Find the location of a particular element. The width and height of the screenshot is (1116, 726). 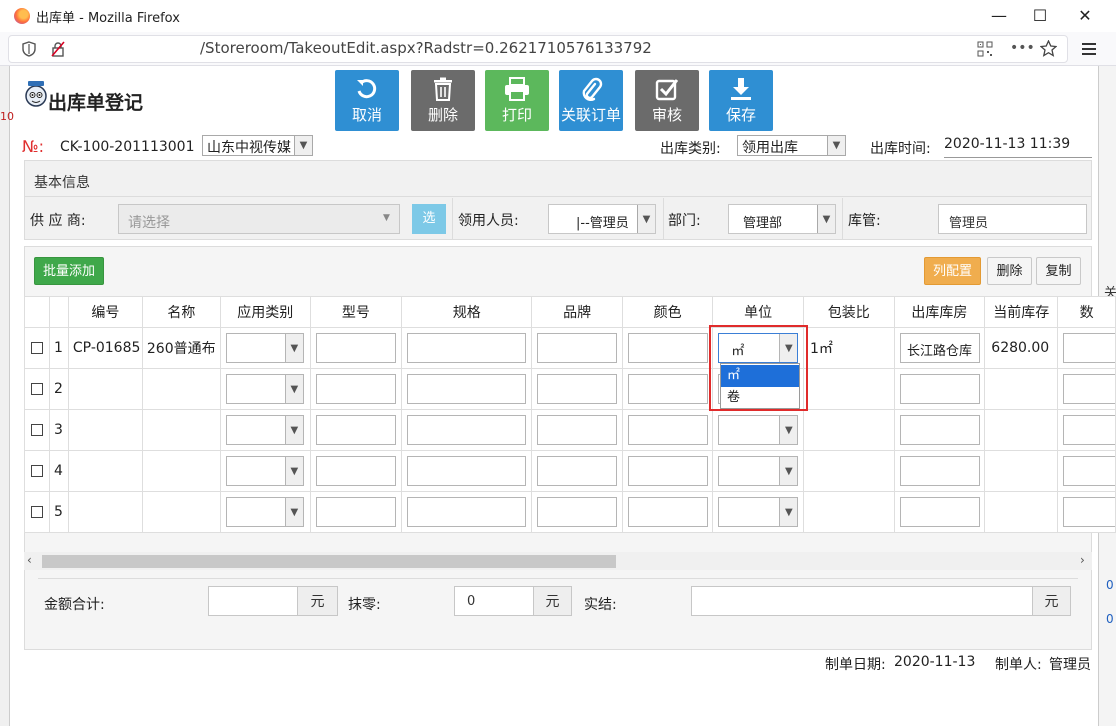

delete-row-button: 删除 is located at coordinates (1009, 271).